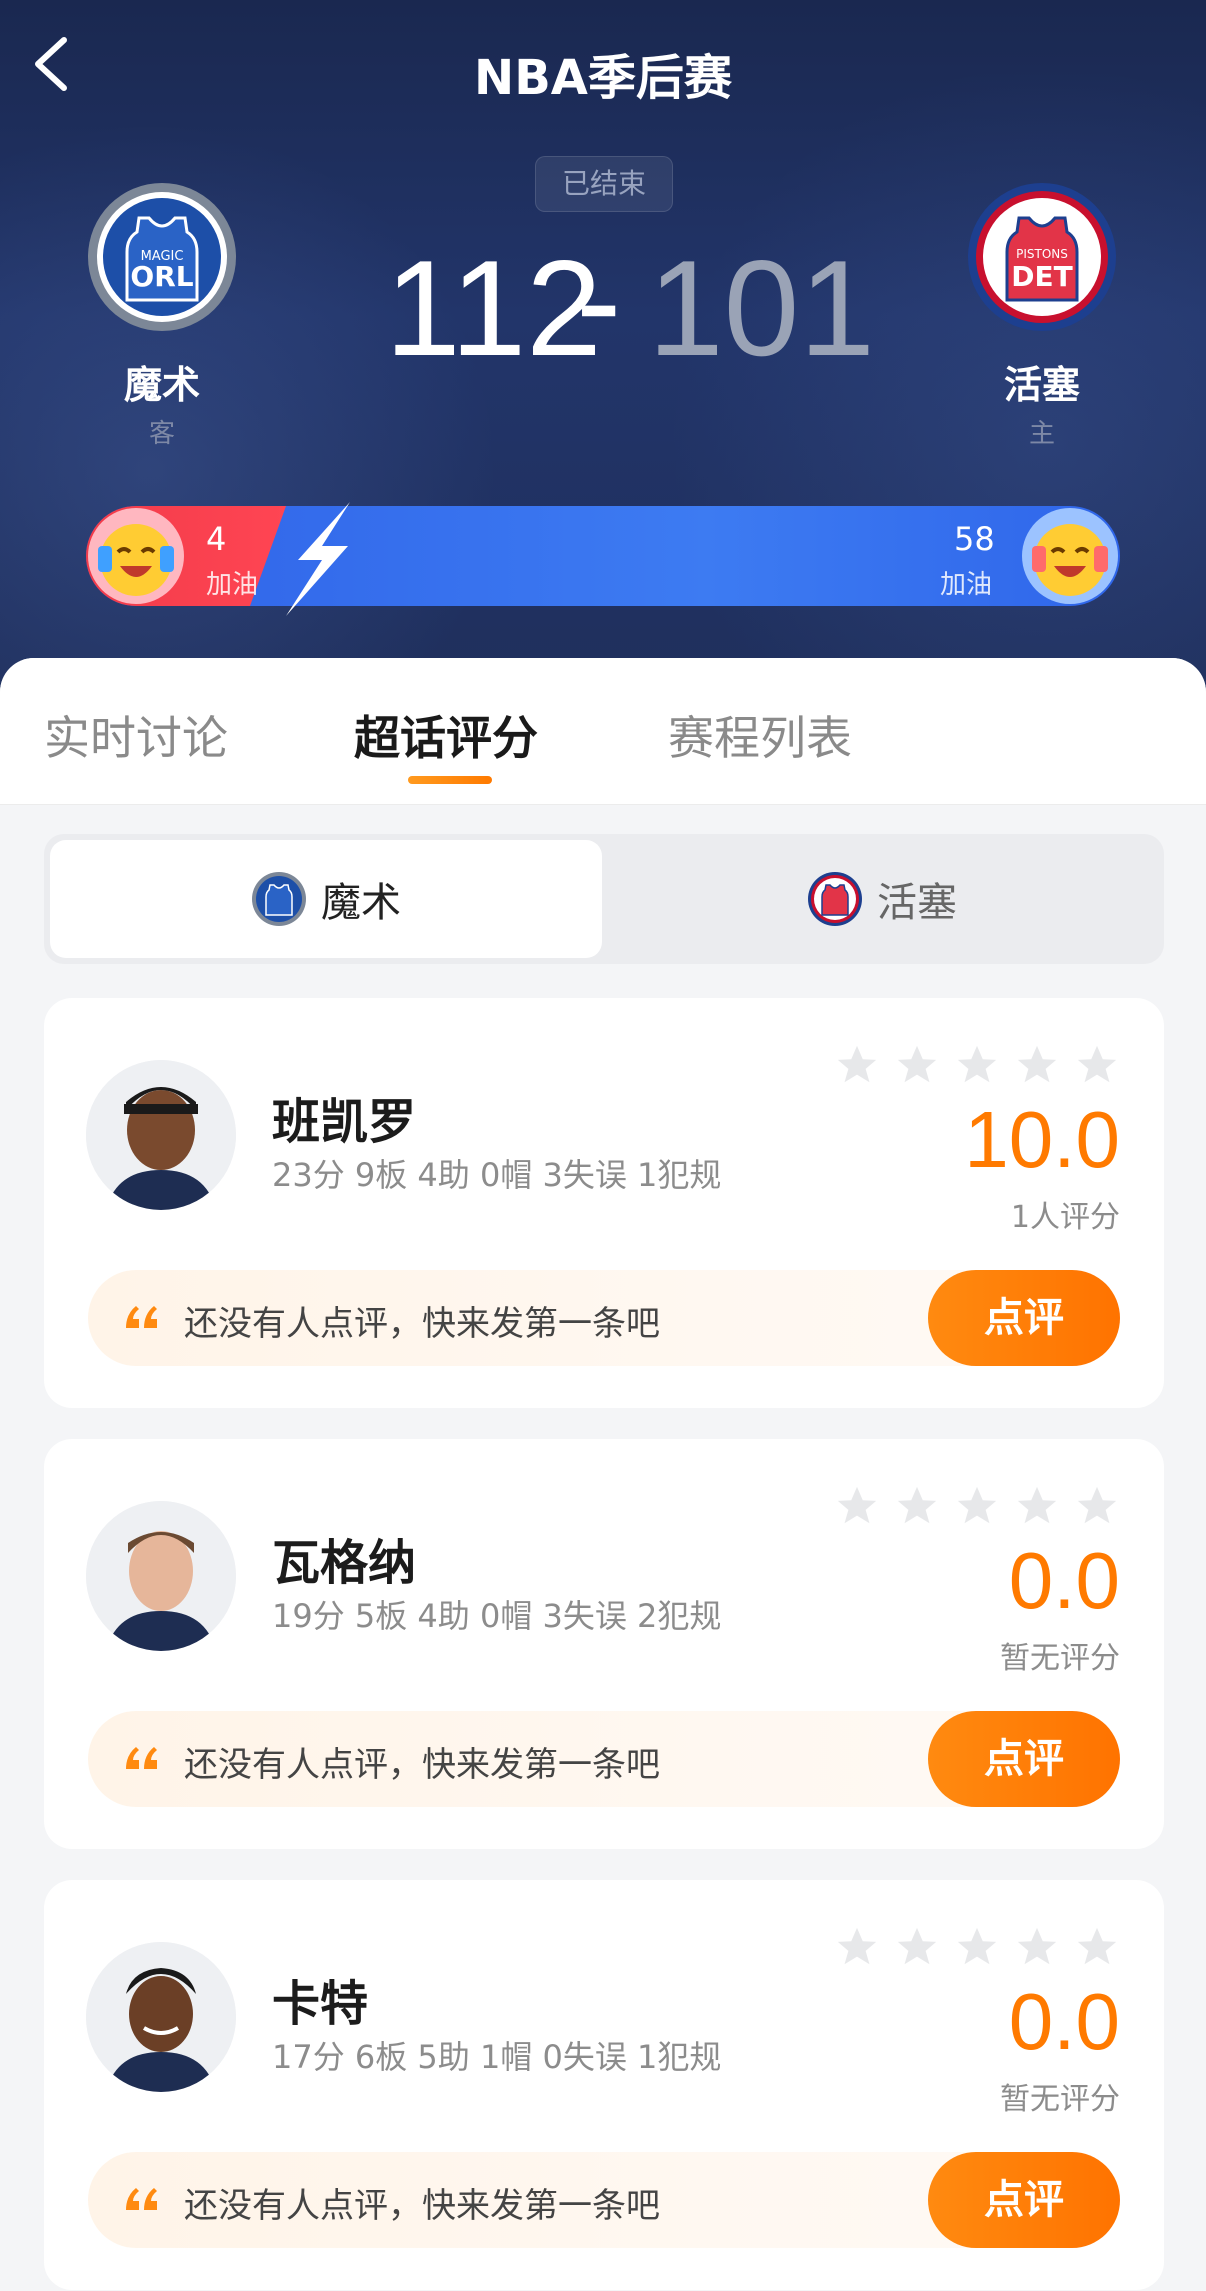  I want to click on team-switch-pistons: 活塞, so click(882, 899).